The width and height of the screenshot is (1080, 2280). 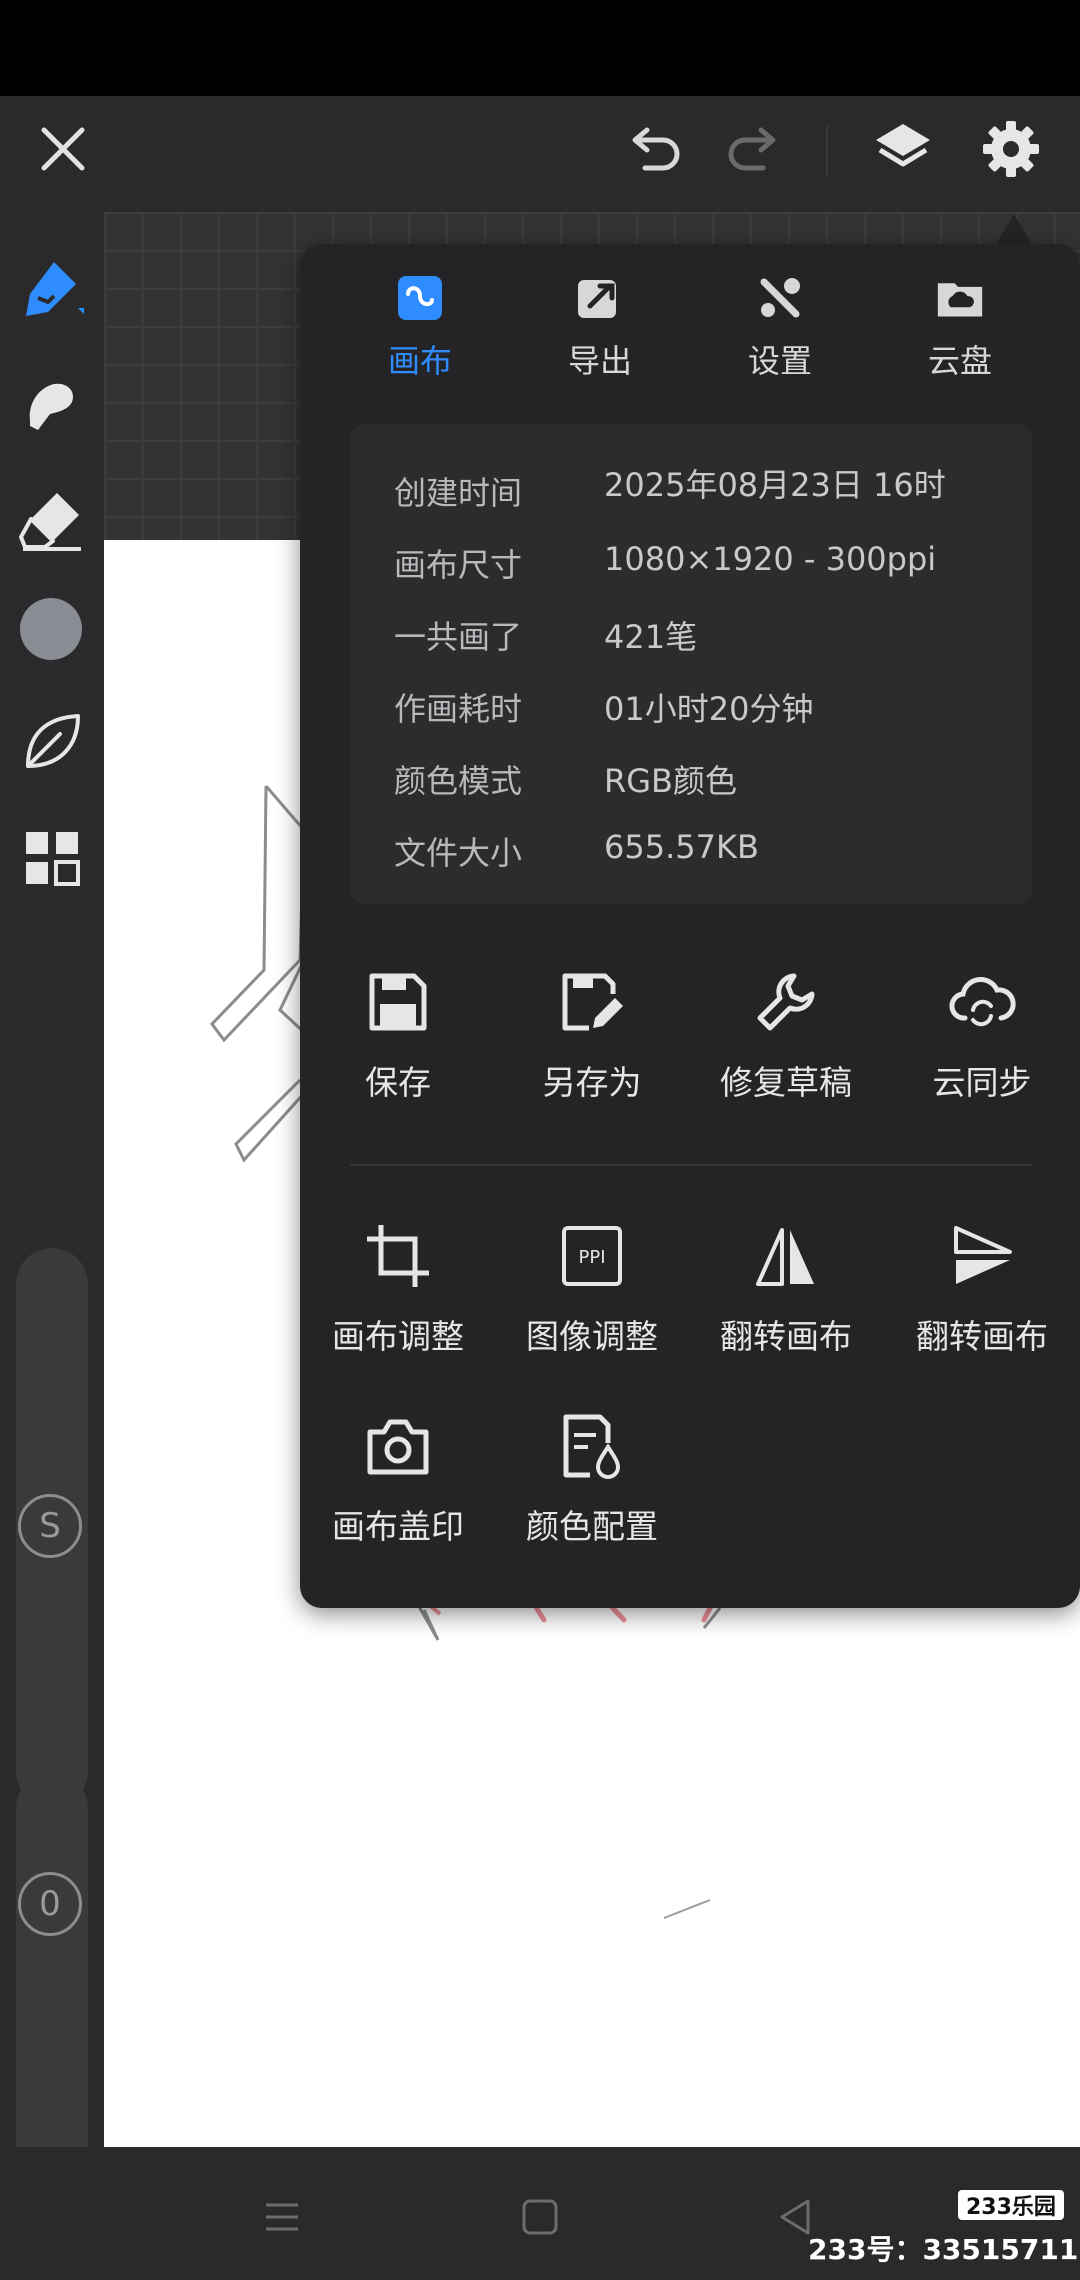 What do you see at coordinates (420, 298) in the screenshot?
I see `canvas-tab-icon` at bounding box center [420, 298].